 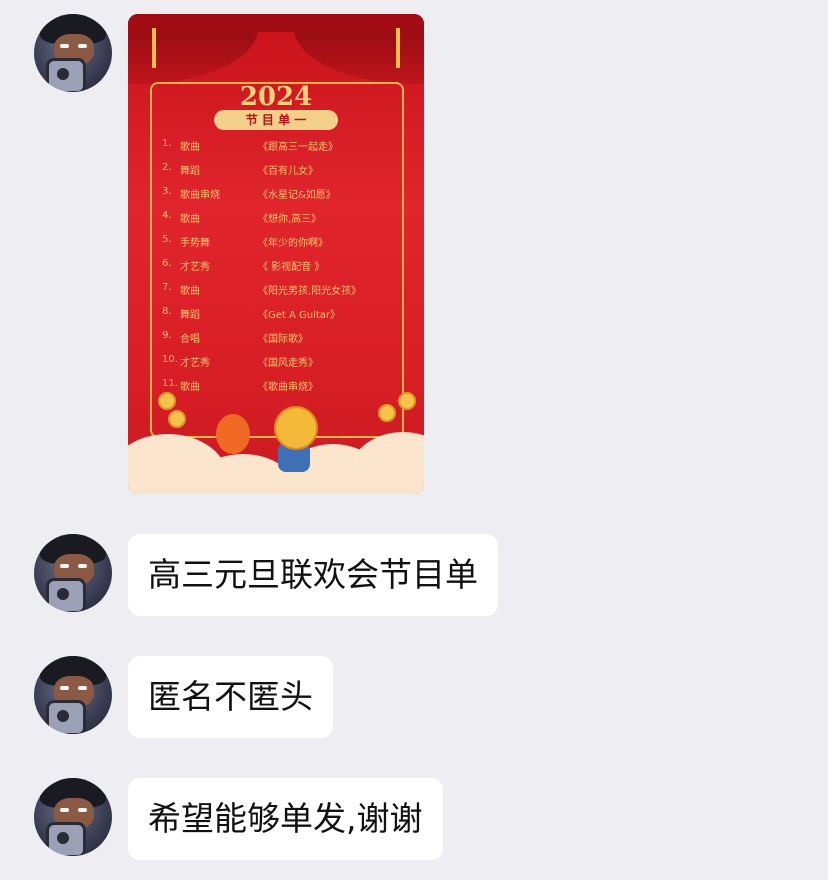 I want to click on program-title: 《阳光男孩,阳光女孩》, so click(x=310, y=291).